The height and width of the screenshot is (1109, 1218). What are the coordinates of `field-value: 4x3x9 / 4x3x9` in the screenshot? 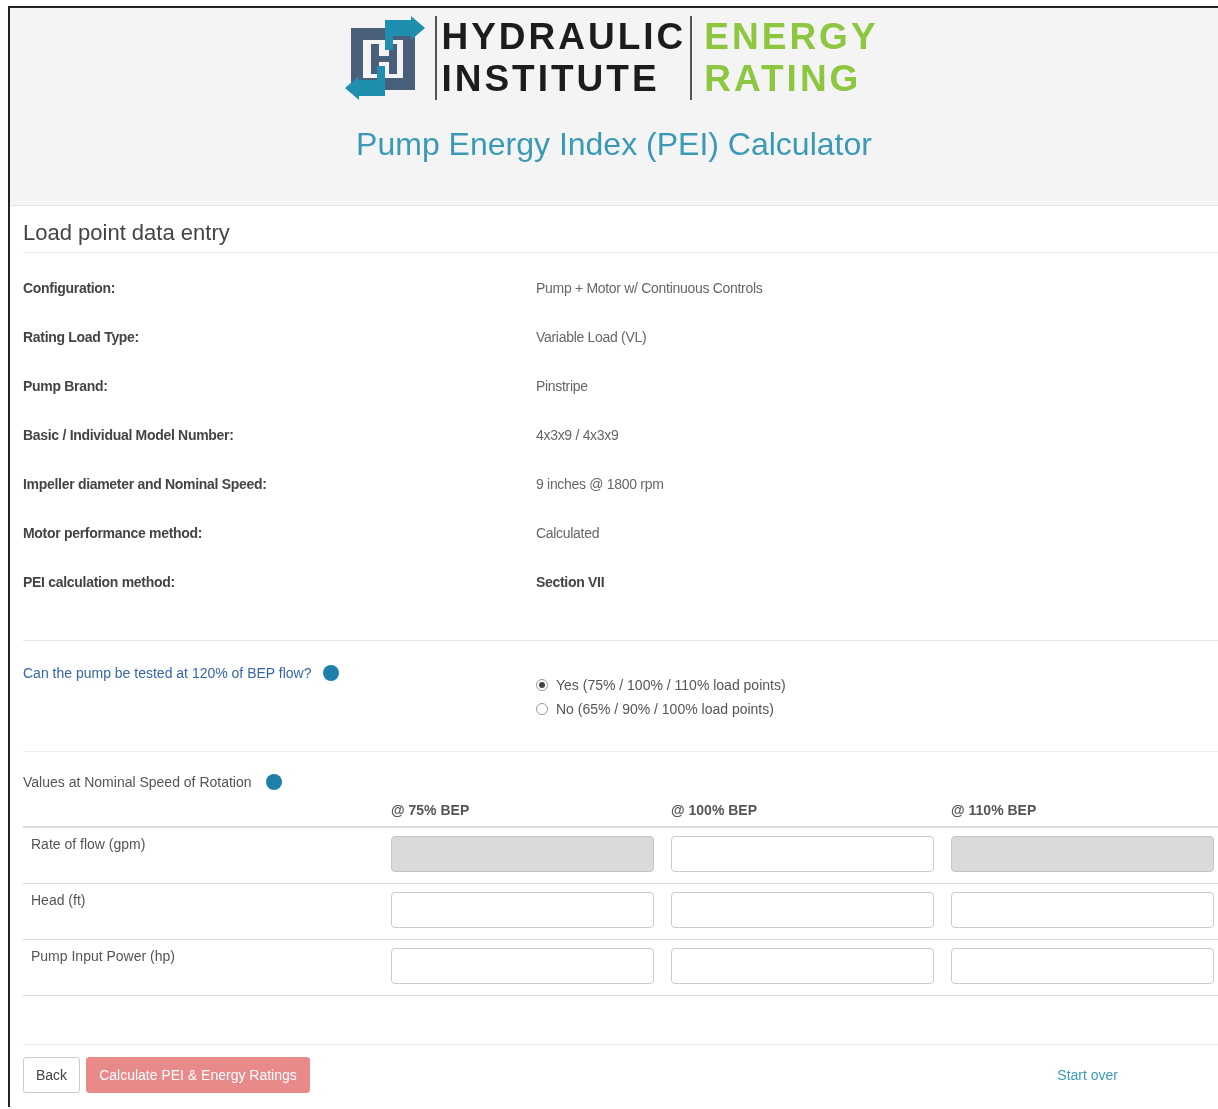 It's located at (577, 434).